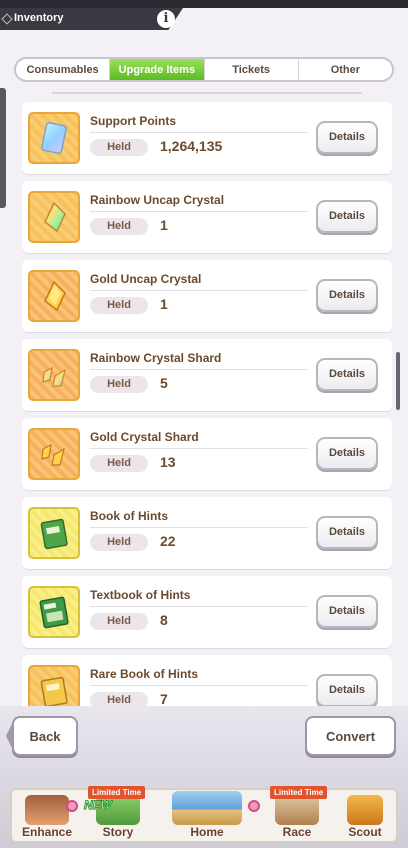 The height and width of the screenshot is (848, 408). I want to click on nav-scout: Scout, so click(365, 815).